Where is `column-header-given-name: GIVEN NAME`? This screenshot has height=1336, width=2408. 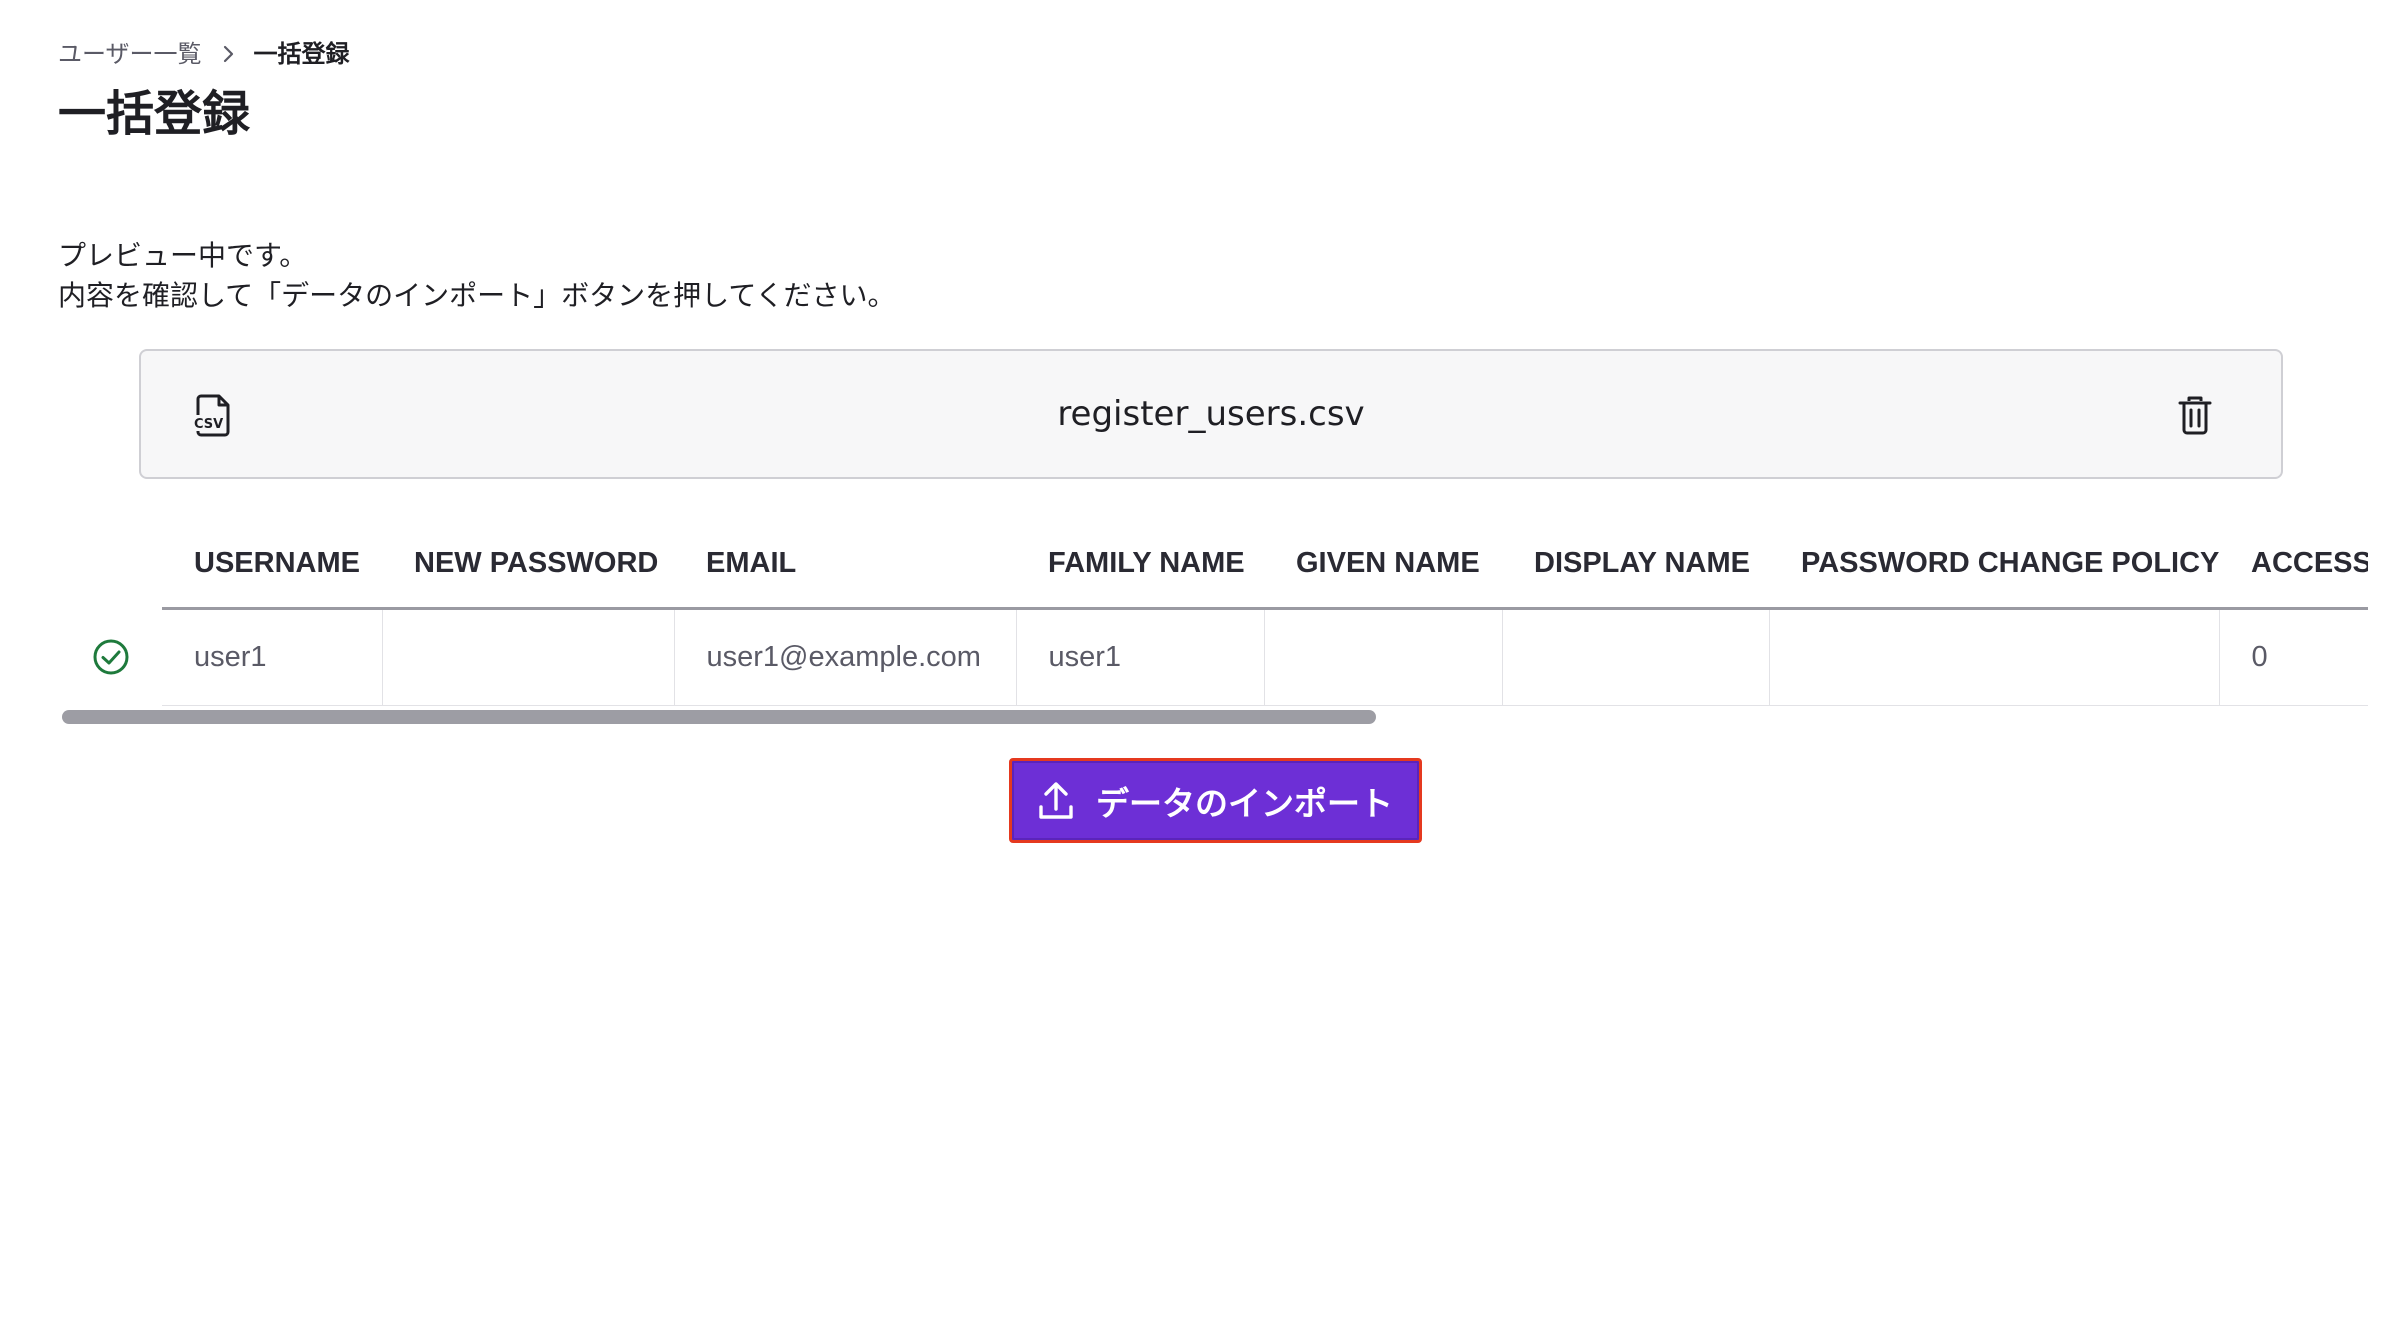 column-header-given-name: GIVEN NAME is located at coordinates (1383, 565).